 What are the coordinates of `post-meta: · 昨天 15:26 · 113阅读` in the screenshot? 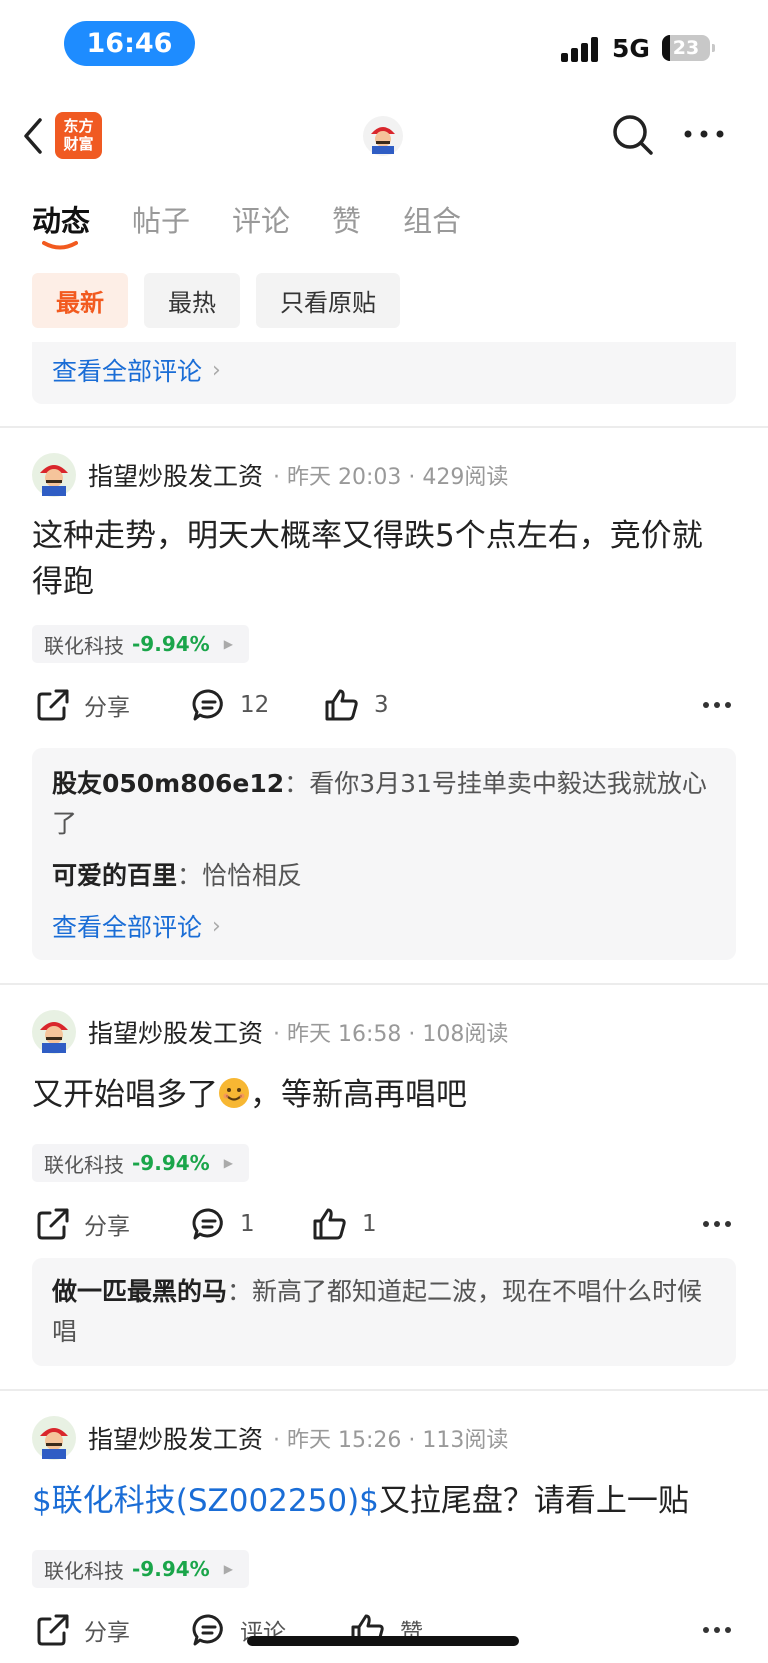 It's located at (391, 1440).